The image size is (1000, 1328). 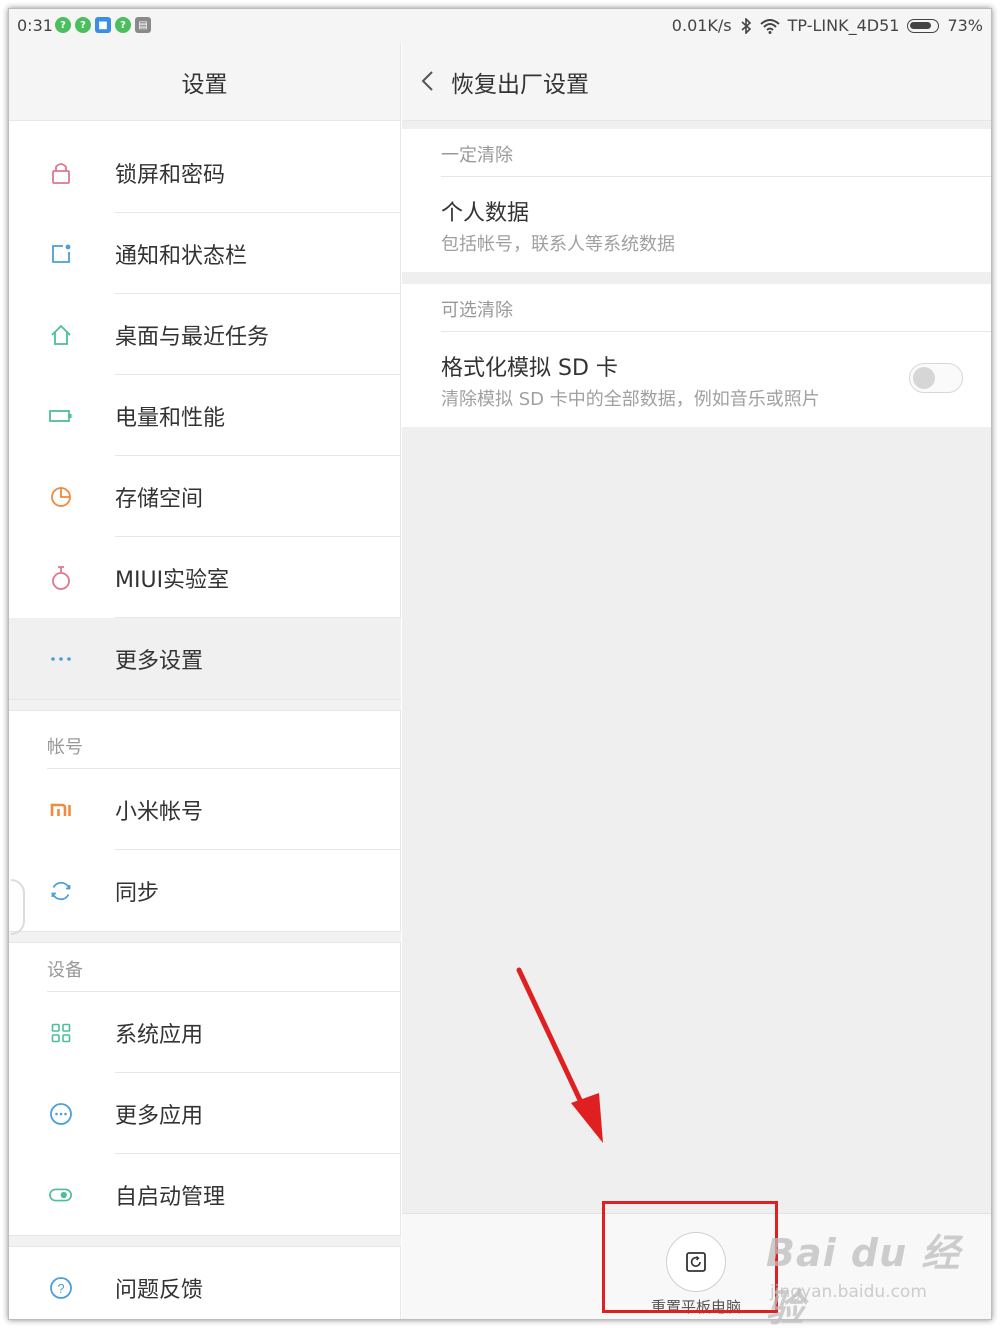 I want to click on sidebar-item-miui-lab: MIUI实验室, so click(x=205, y=577).